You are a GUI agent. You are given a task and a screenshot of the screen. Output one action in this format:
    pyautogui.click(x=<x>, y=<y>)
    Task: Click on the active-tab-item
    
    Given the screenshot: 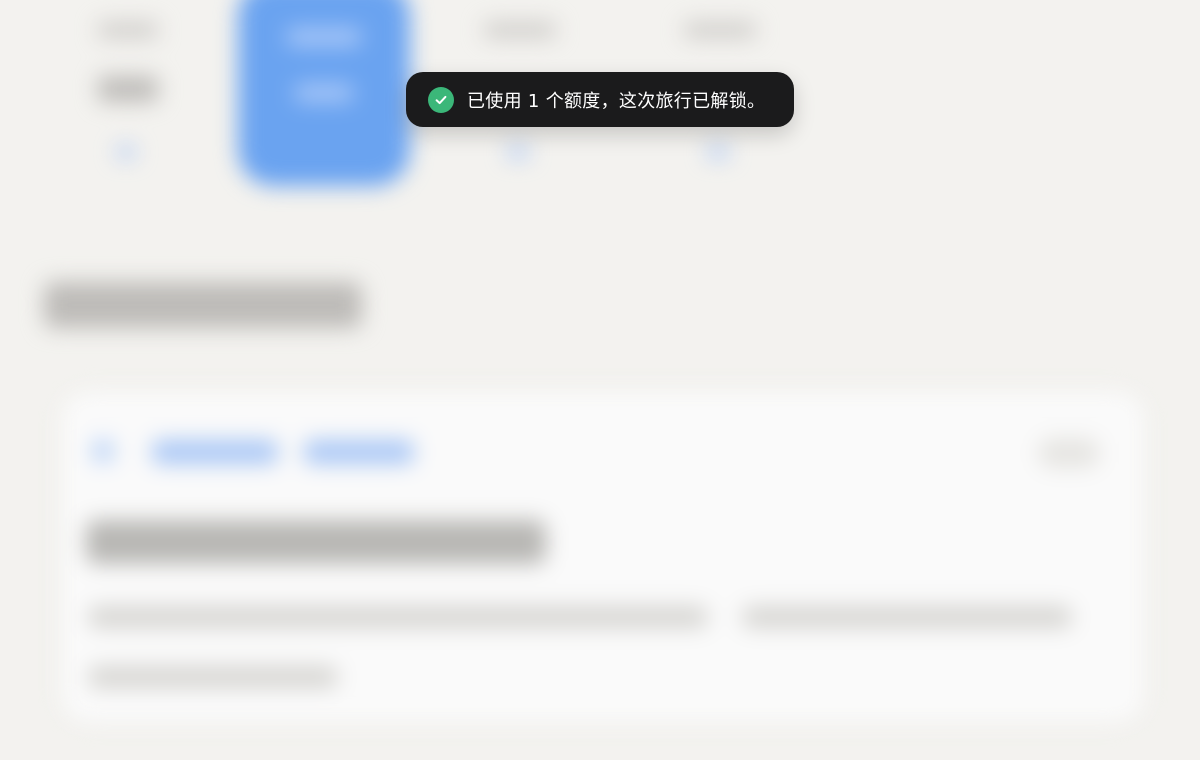 What is the action you would take?
    pyautogui.click(x=324, y=93)
    